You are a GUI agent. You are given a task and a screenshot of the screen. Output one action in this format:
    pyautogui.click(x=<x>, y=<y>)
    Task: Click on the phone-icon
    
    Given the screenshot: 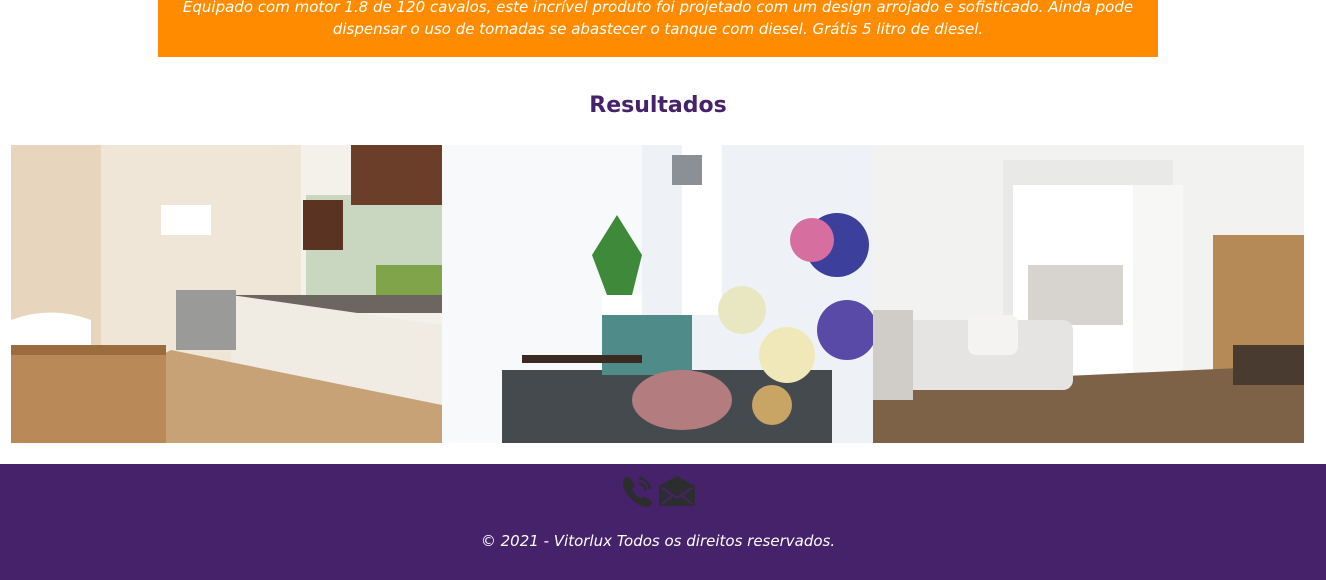 What is the action you would take?
    pyautogui.click(x=637, y=494)
    